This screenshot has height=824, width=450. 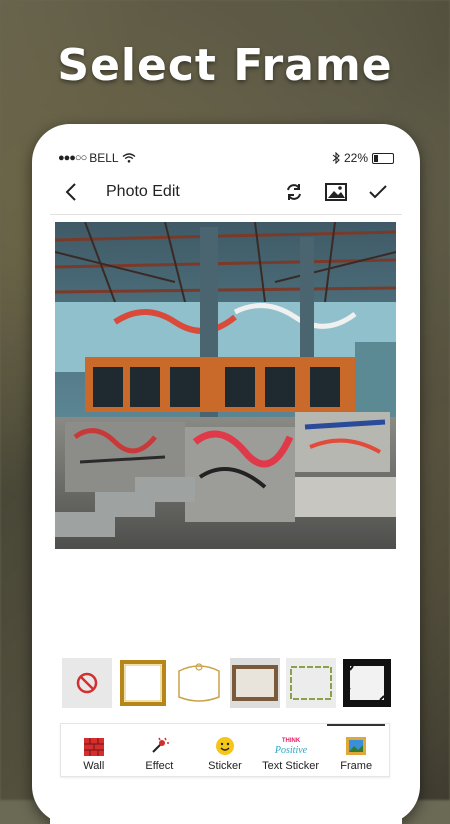 I want to click on tool-label: Wall, so click(x=94, y=766).